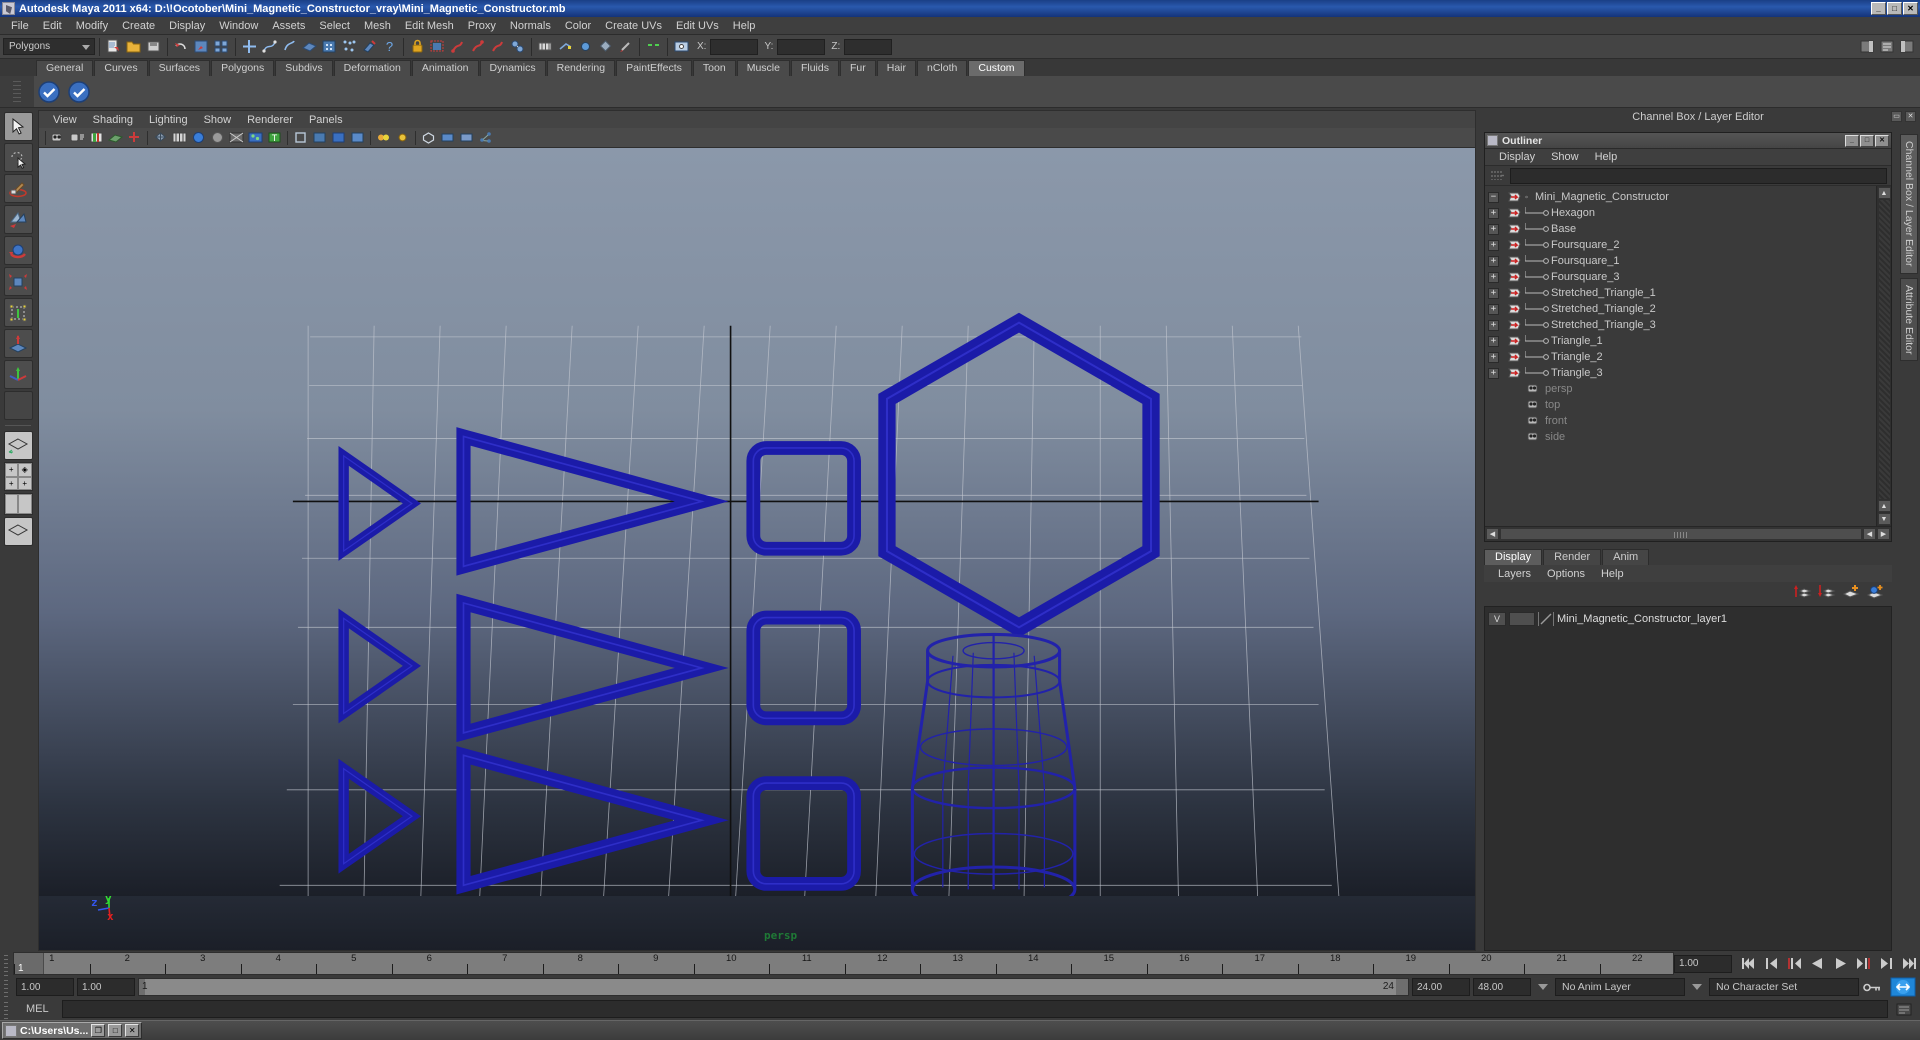 Image resolution: width=1920 pixels, height=1040 pixels. Describe the element at coordinates (338, 138) in the screenshot. I see `film-gate-icon` at that location.